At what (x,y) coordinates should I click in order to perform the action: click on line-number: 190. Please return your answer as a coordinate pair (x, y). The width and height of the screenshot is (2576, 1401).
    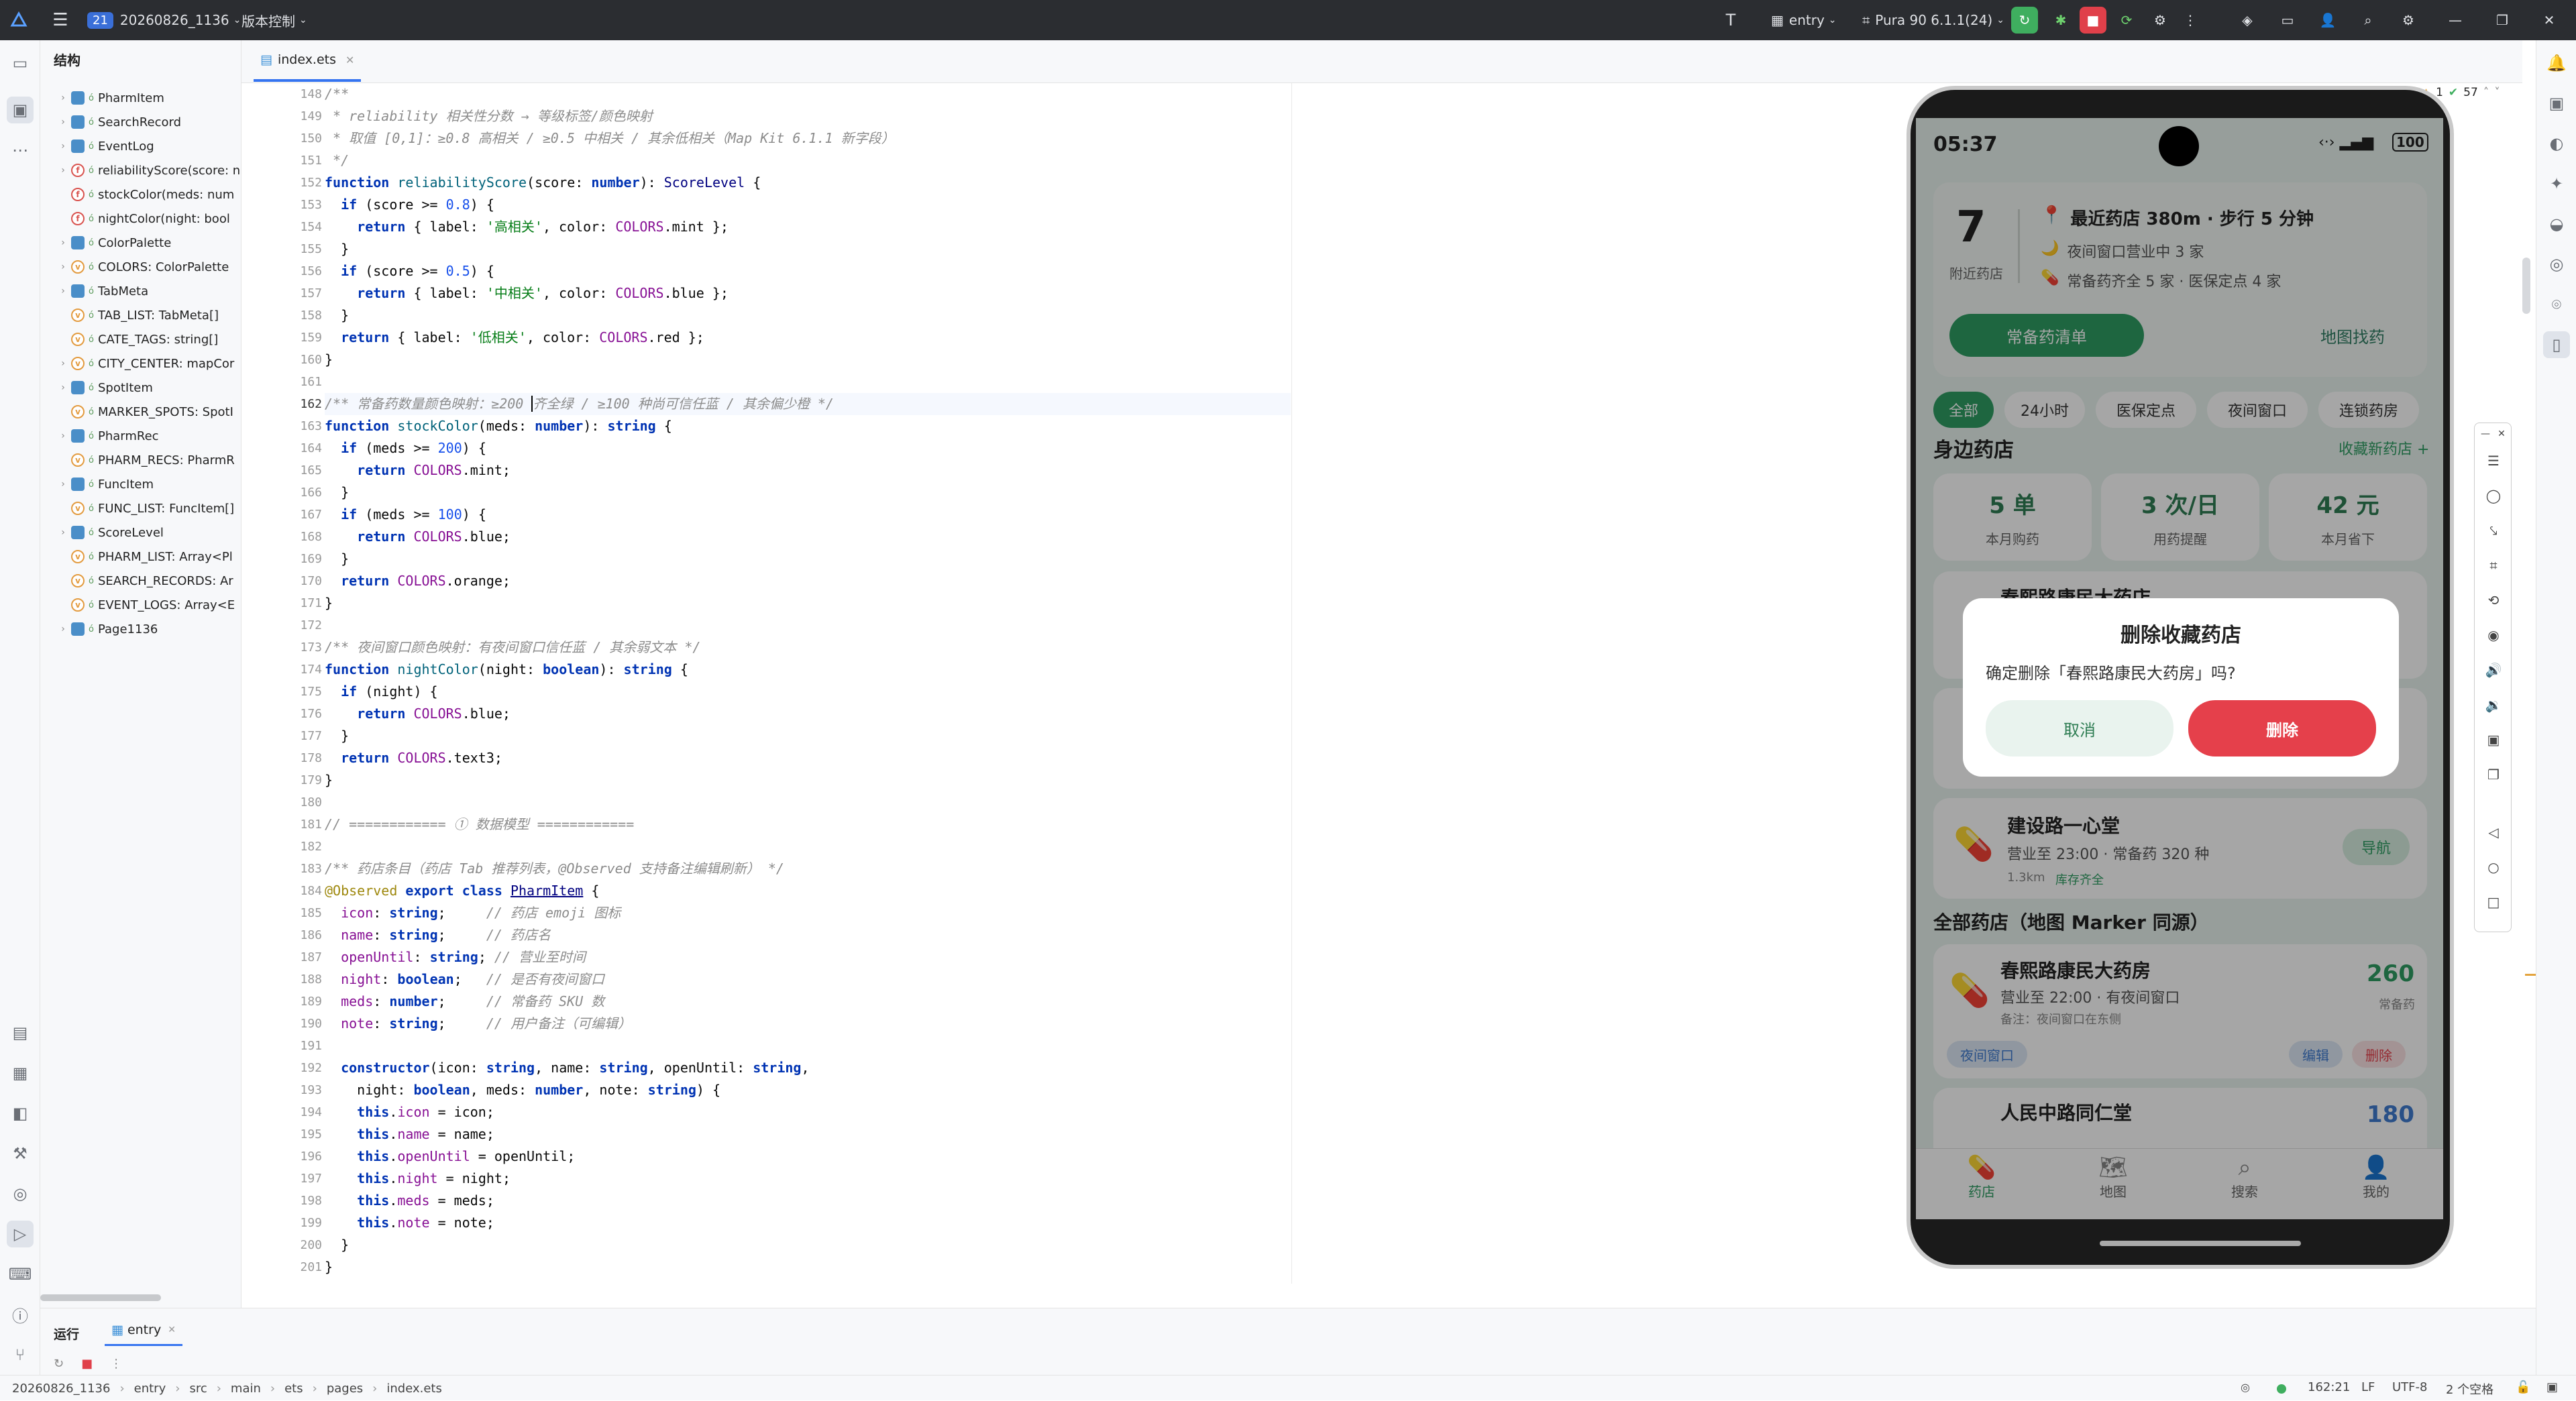
    Looking at the image, I should click on (292, 1024).